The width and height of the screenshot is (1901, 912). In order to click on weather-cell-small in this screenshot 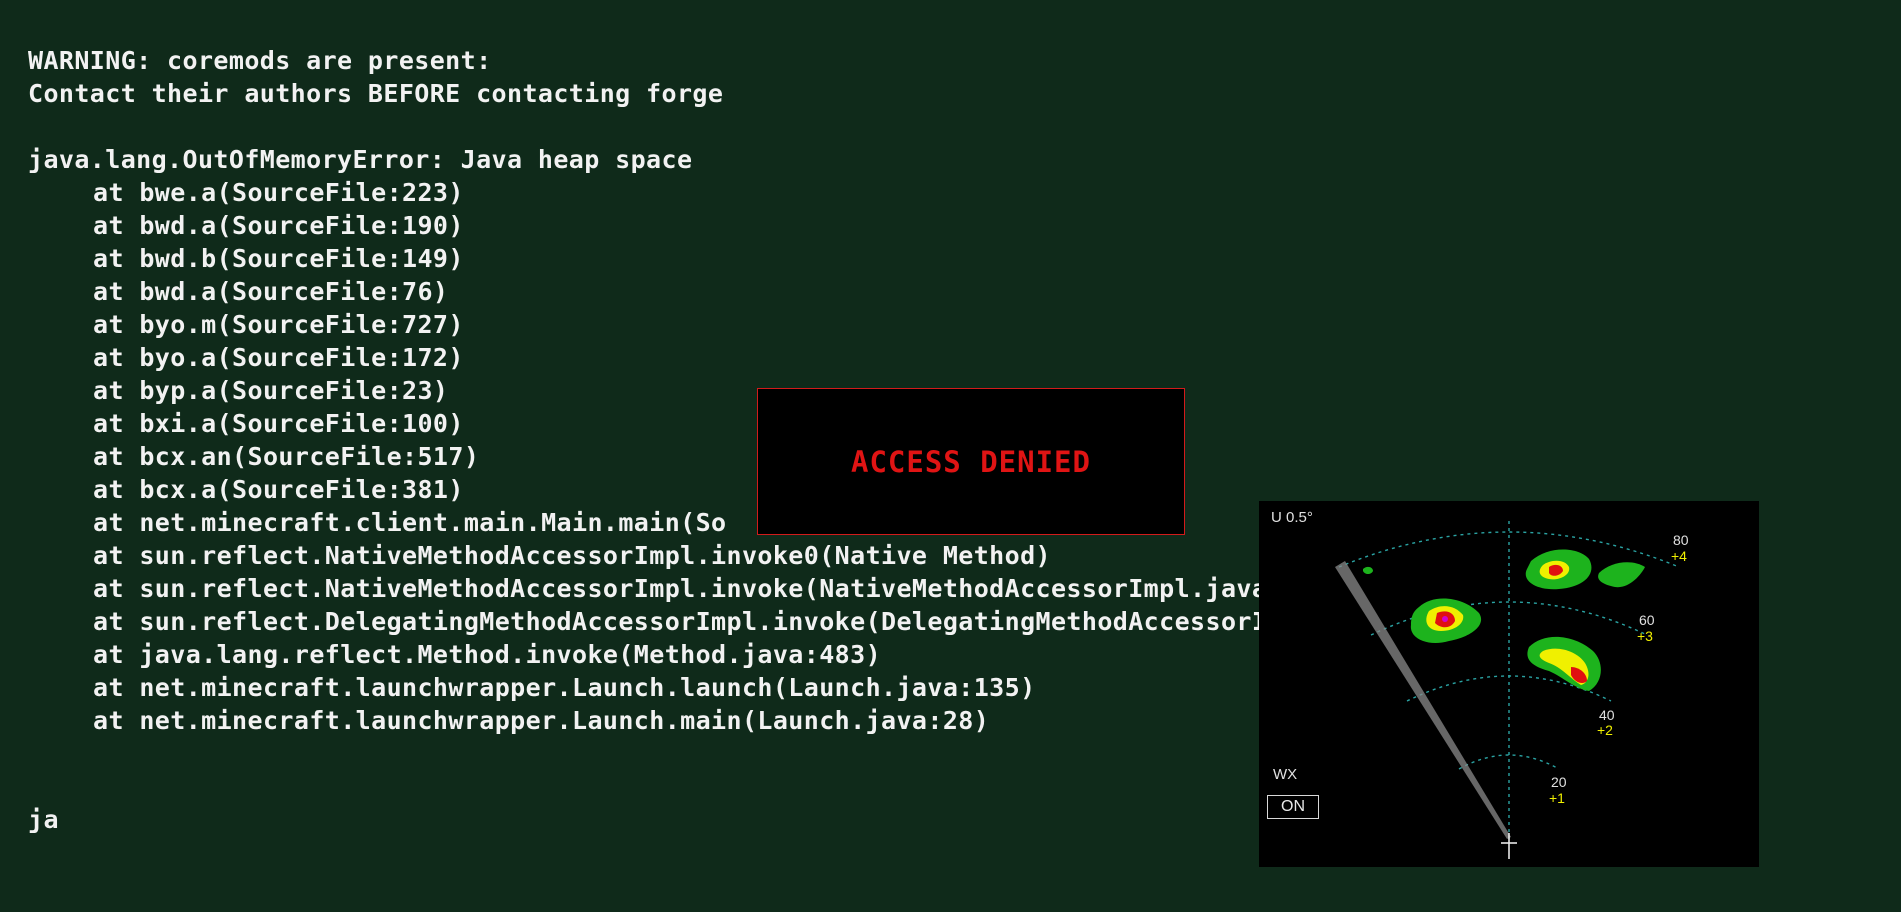, I will do `click(1368, 570)`.